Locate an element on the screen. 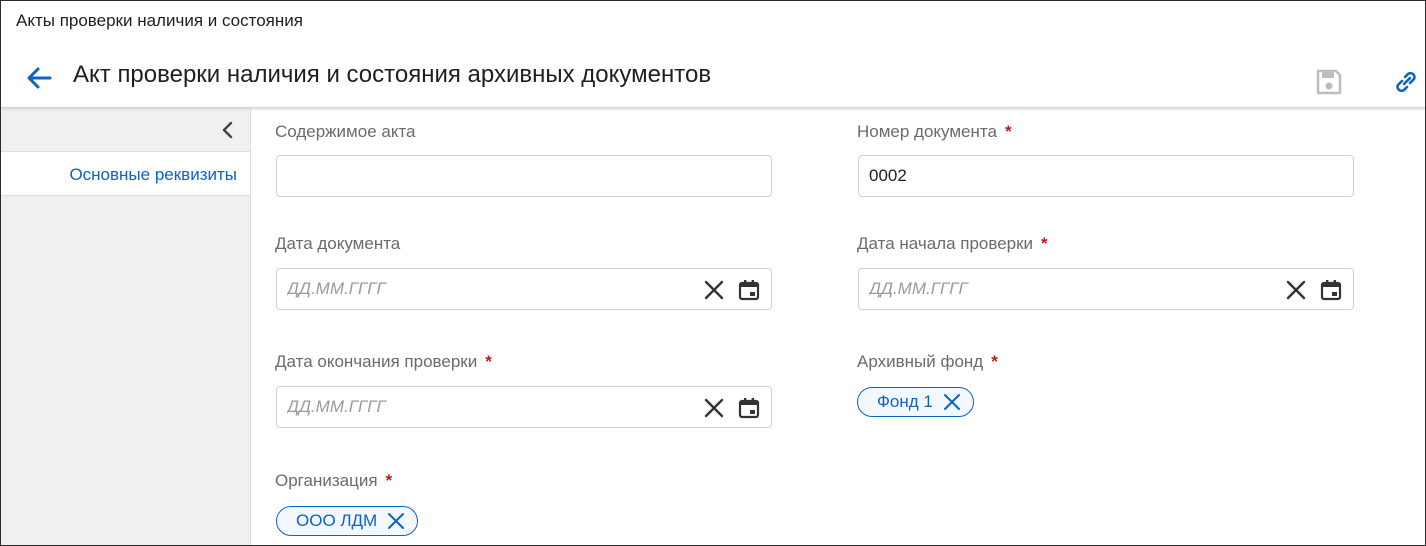 This screenshot has width=1426, height=546. organization-chip: ООО ЛДМ is located at coordinates (347, 521).